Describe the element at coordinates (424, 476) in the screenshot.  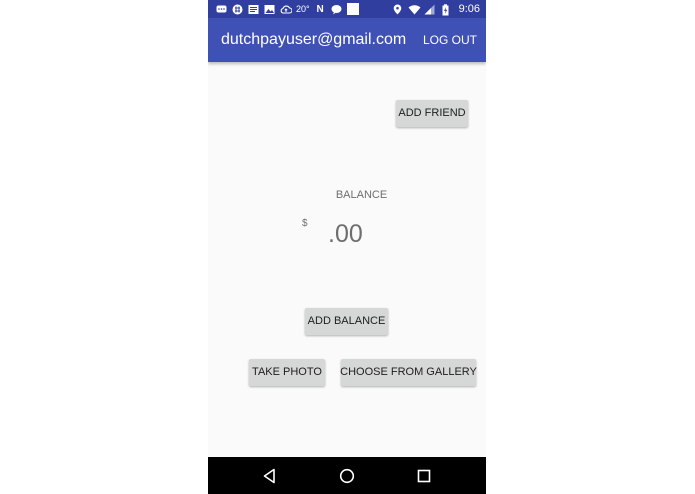
I see `recents-icon` at that location.